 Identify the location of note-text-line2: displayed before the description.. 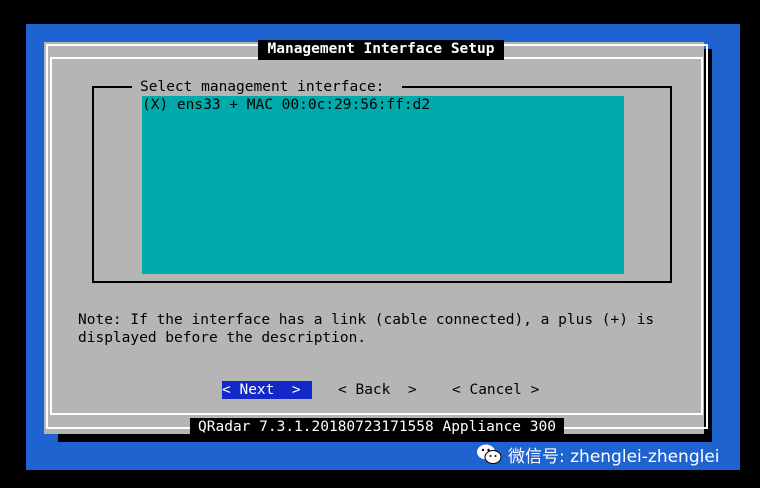
(222, 338).